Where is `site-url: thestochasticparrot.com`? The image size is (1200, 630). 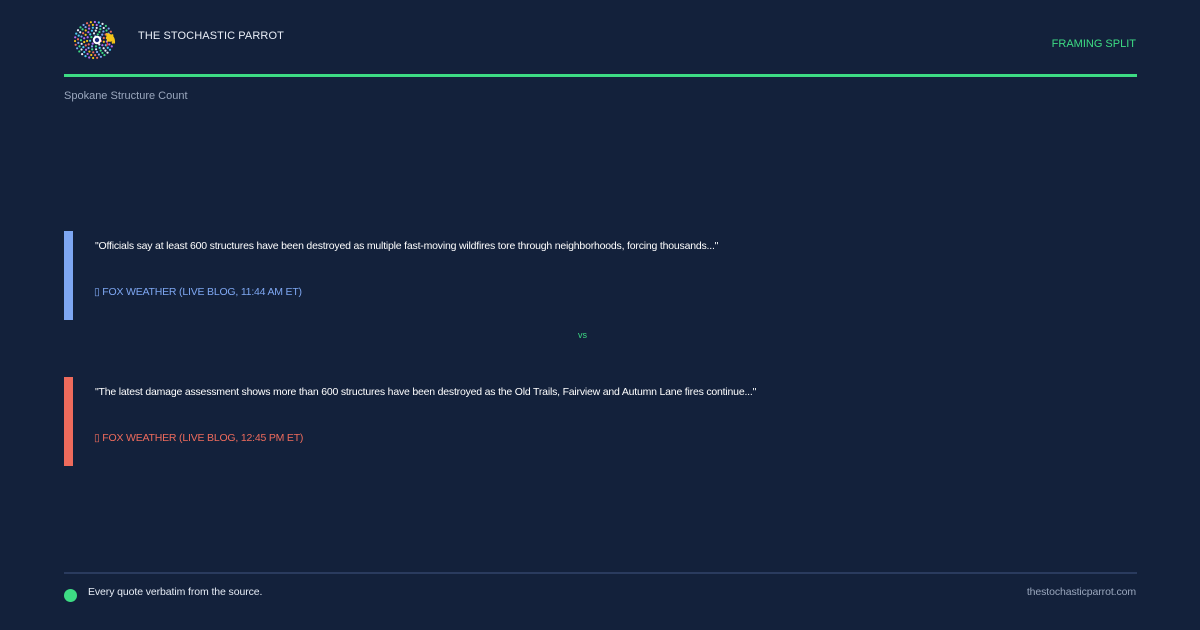 site-url: thestochasticparrot.com is located at coordinates (1081, 592).